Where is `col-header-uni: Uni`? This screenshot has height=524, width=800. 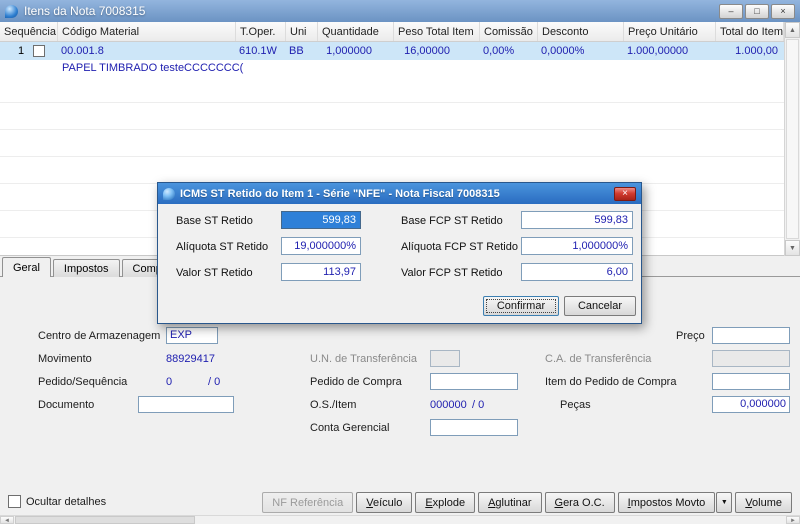
col-header-uni: Uni is located at coordinates (302, 31).